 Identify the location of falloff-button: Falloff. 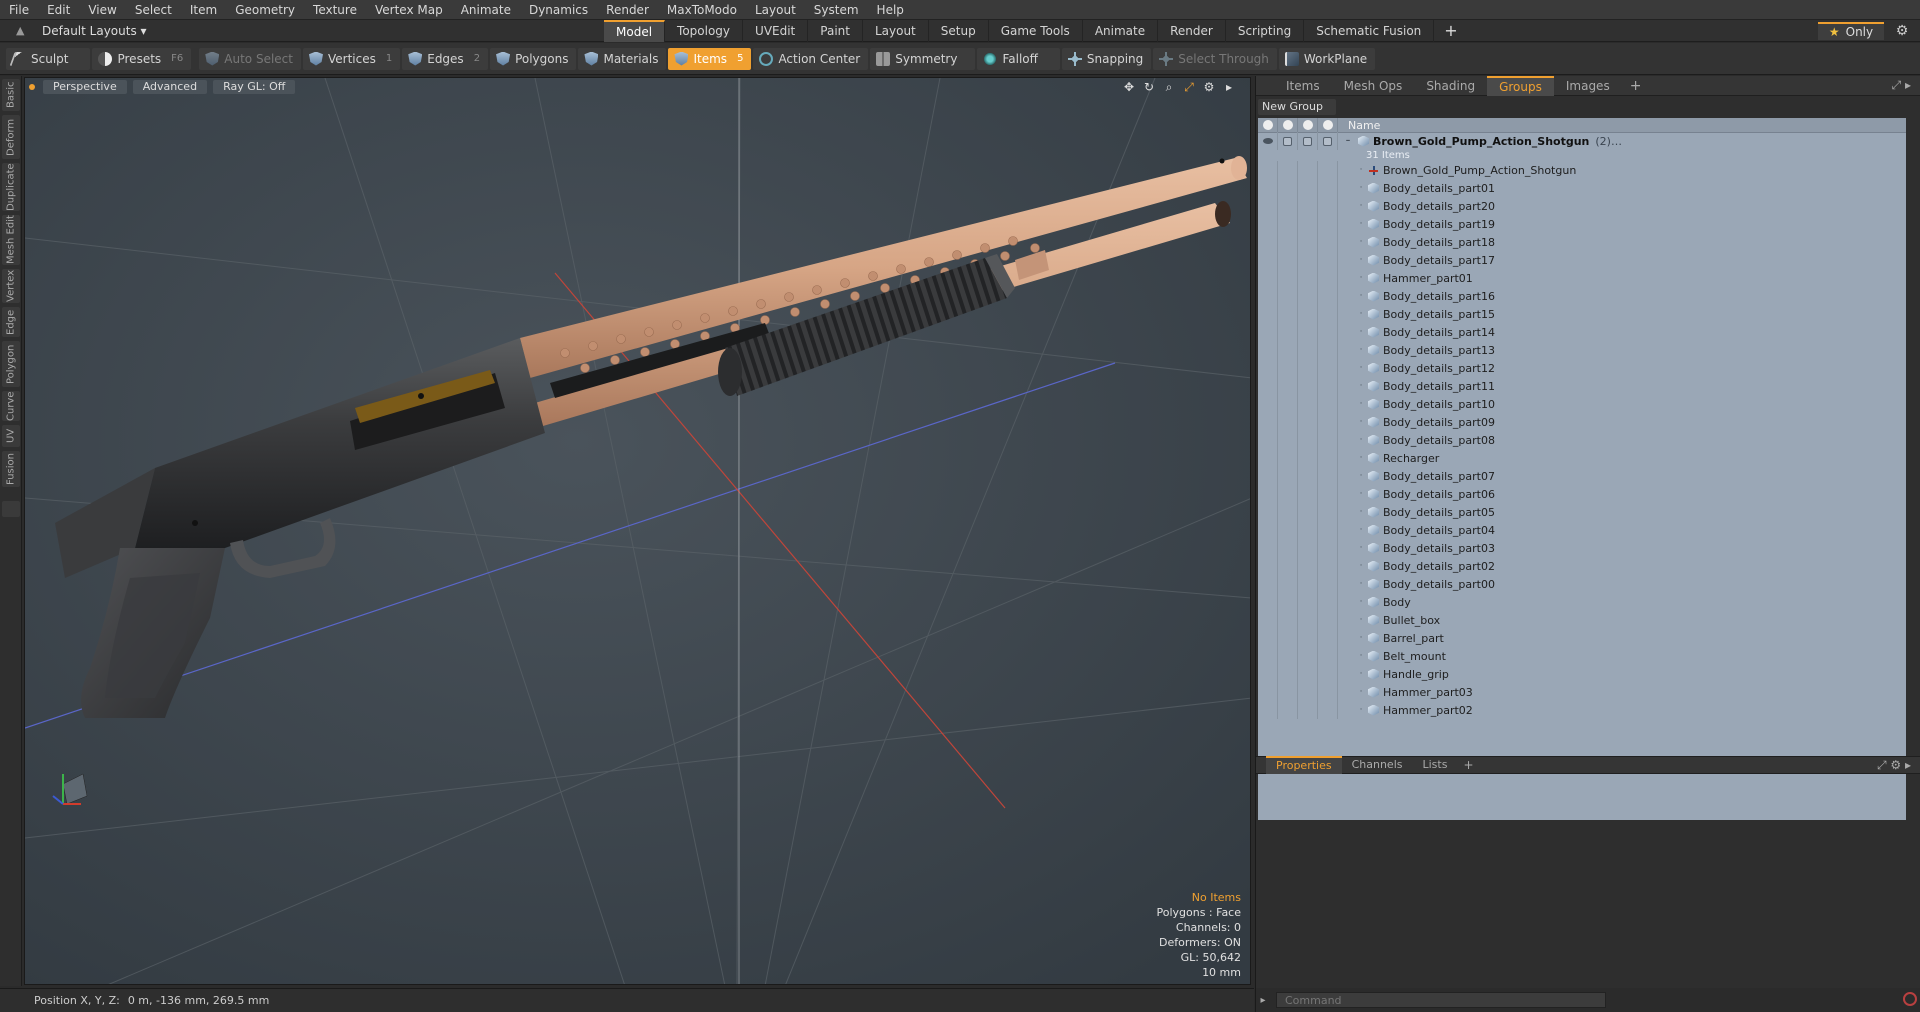
(1018, 58).